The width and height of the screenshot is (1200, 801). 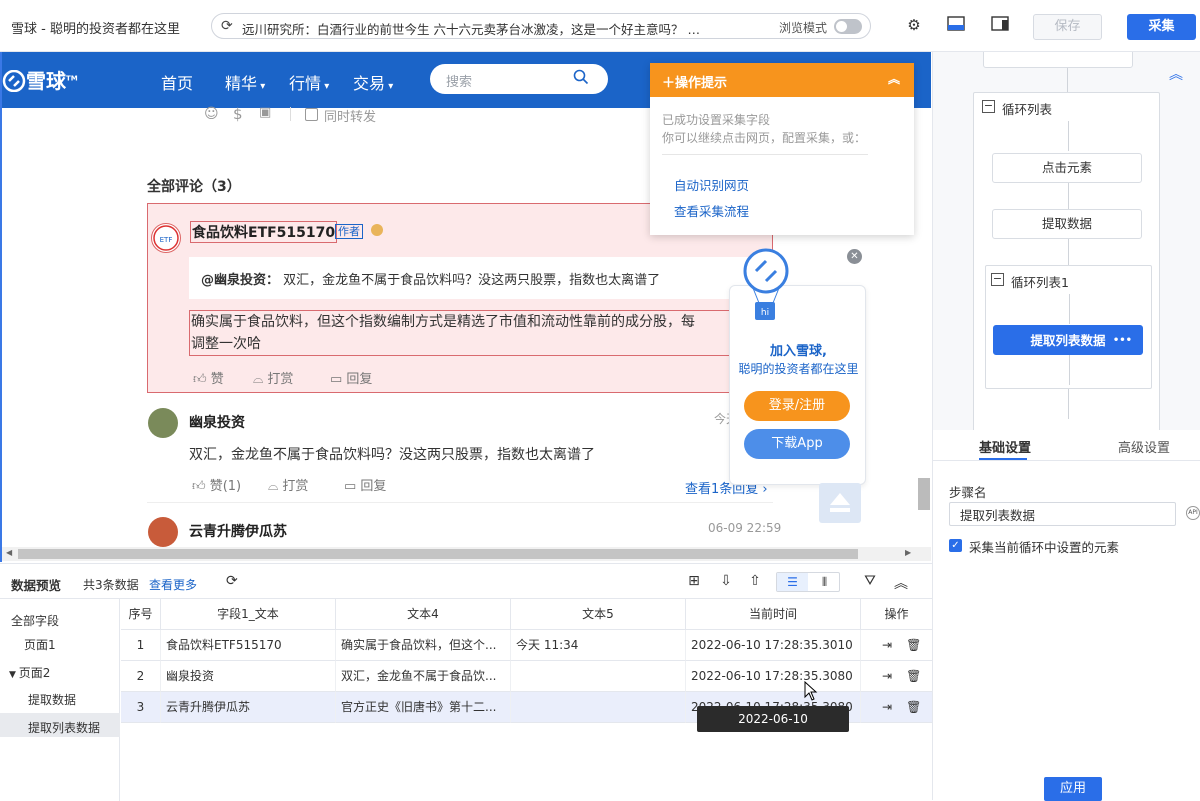 What do you see at coordinates (1005, 446) in the screenshot?
I see `tab-basic-settings: 基础设置` at bounding box center [1005, 446].